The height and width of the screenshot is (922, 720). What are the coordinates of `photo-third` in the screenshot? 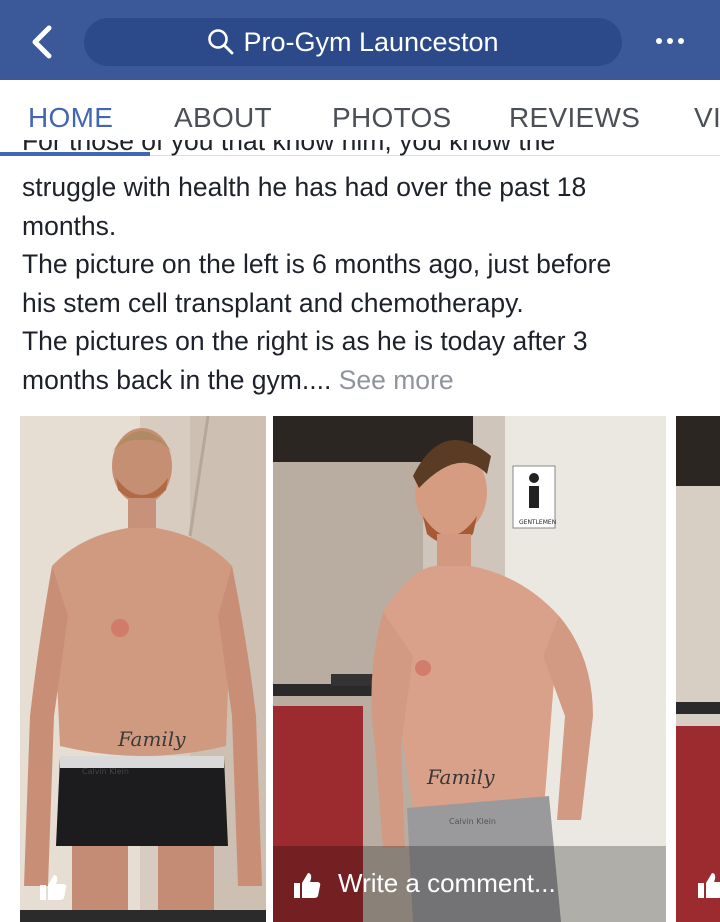 It's located at (698, 669).